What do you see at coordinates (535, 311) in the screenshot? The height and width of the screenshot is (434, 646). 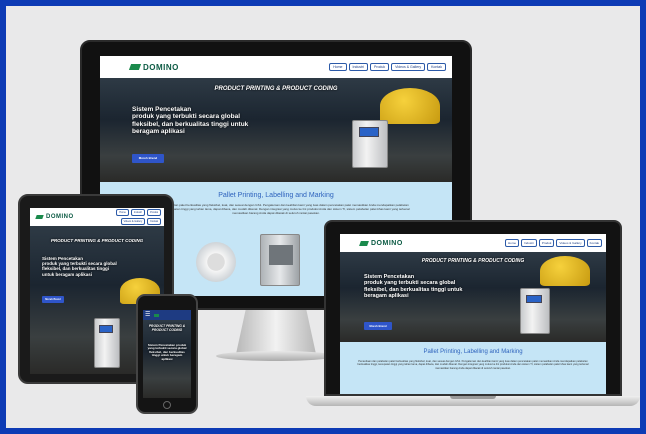 I see `laptop-machine-image` at bounding box center [535, 311].